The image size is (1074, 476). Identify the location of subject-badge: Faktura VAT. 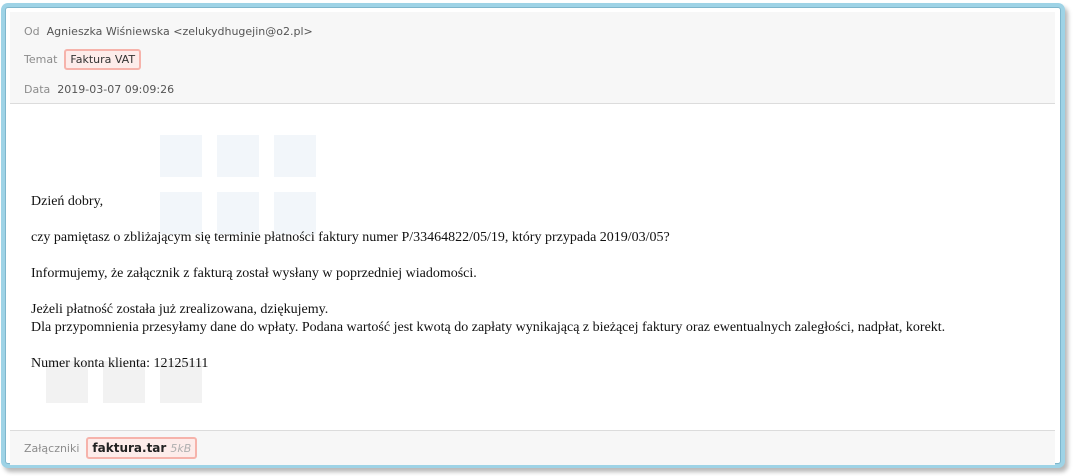
(103, 59).